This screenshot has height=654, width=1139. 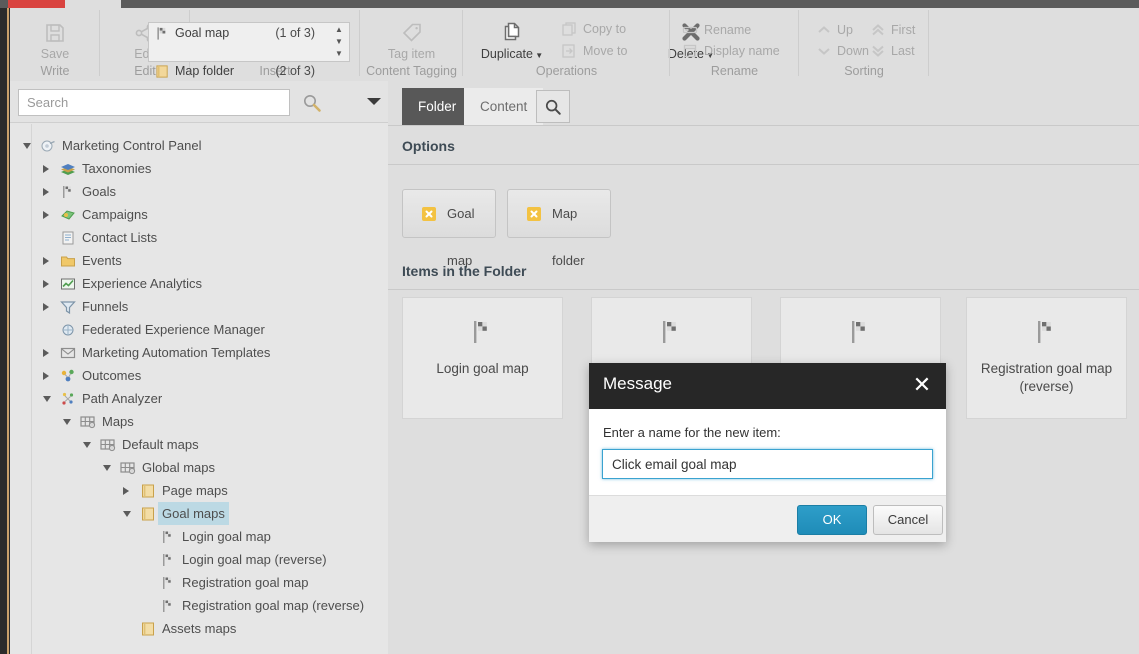 I want to click on tree-node-federated-experience-manager: Federated Experience Manager, so click(x=199, y=329).